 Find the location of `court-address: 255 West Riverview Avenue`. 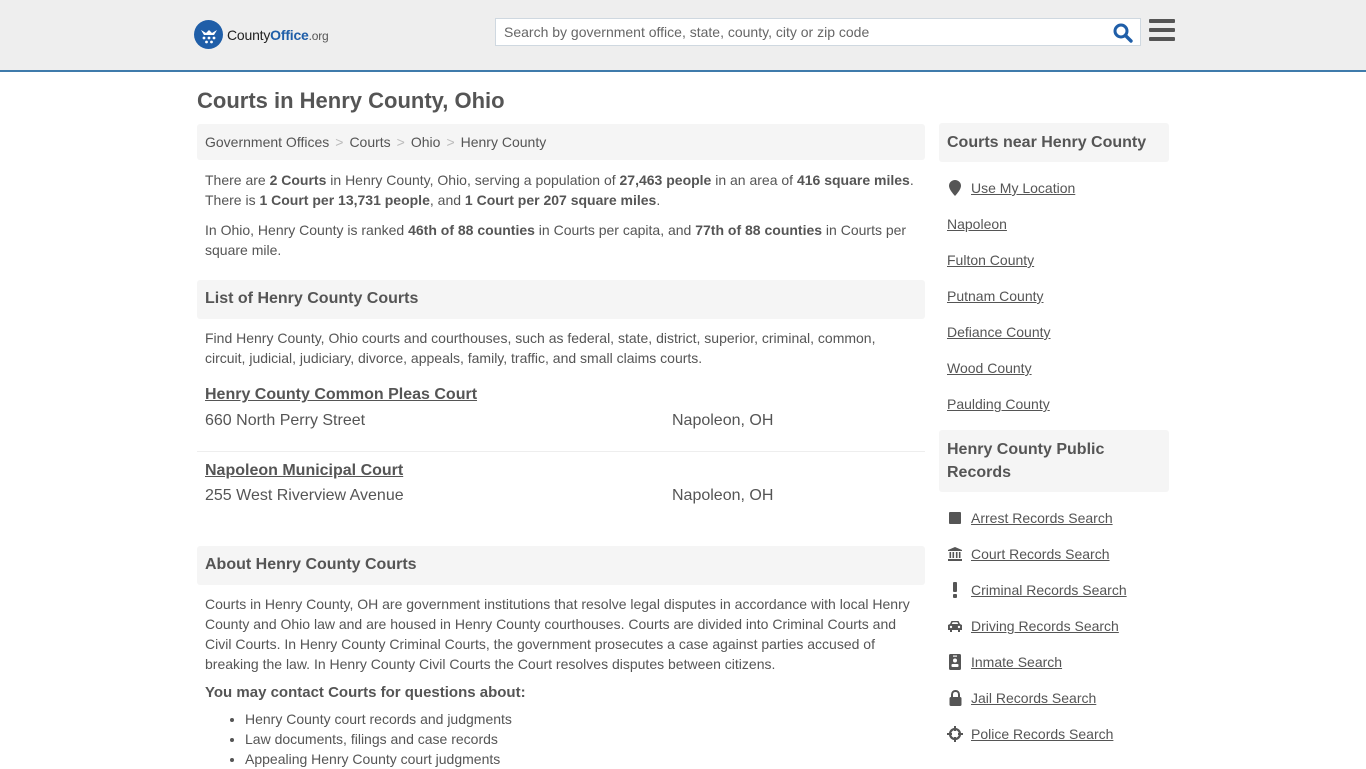

court-address: 255 West Riverview Avenue is located at coordinates (304, 495).